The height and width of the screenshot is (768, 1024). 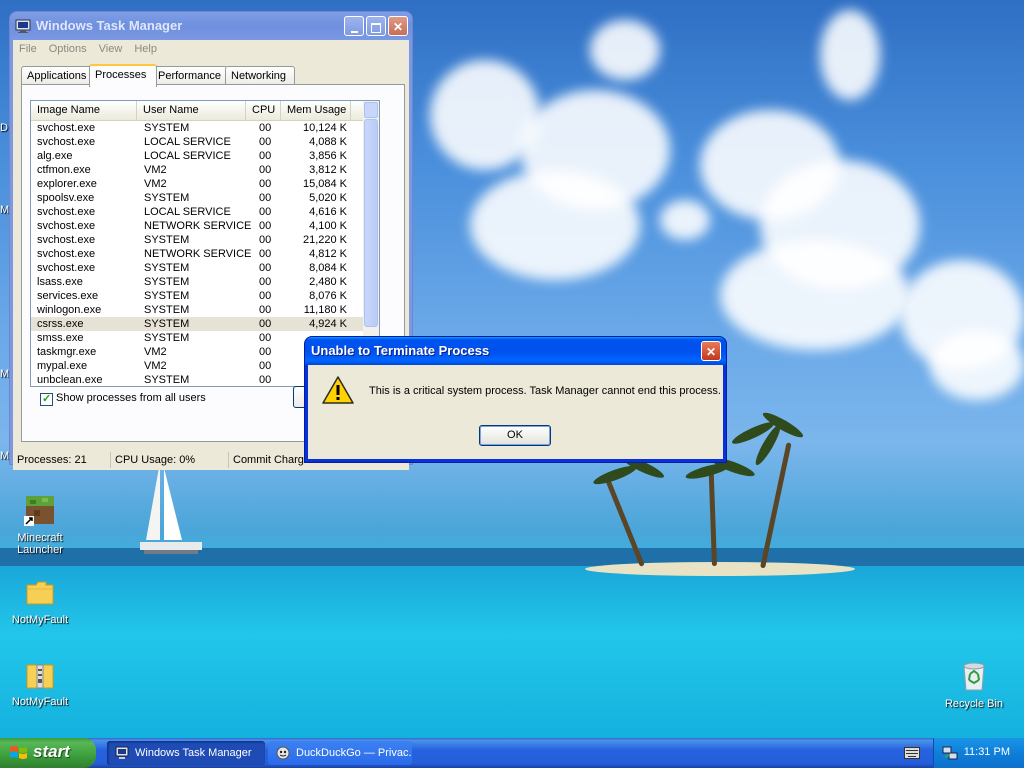 I want to click on windows-logo-icon, so click(x=18, y=752).